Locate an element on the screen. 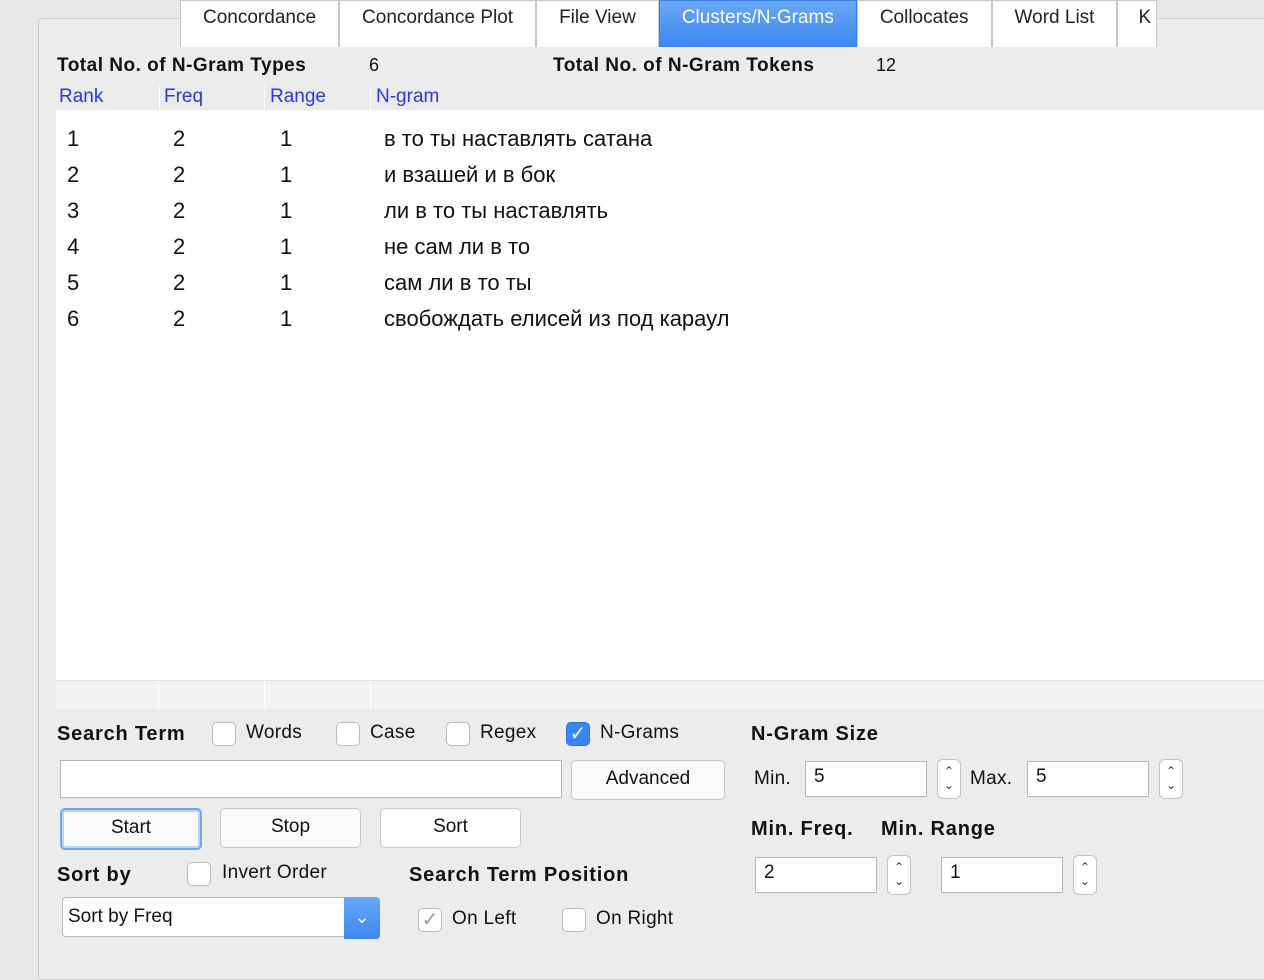 The height and width of the screenshot is (980, 1264). invert-order-checkbox is located at coordinates (199, 874).